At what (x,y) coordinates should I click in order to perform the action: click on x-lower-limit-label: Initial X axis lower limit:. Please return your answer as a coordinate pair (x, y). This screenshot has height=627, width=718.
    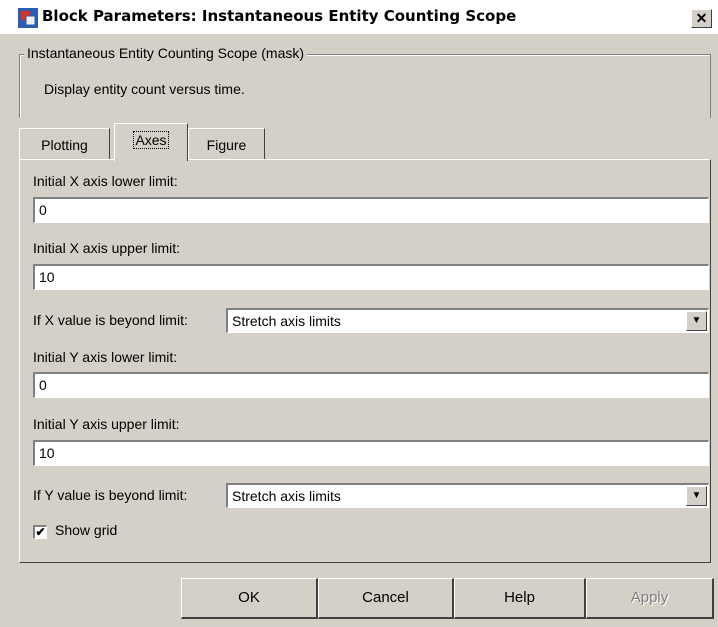
    Looking at the image, I should click on (105, 181).